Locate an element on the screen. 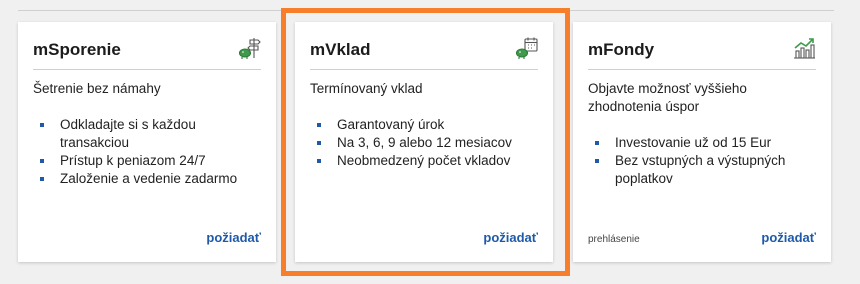 This screenshot has width=860, height=284. card-title: mSporenie is located at coordinates (77, 49).